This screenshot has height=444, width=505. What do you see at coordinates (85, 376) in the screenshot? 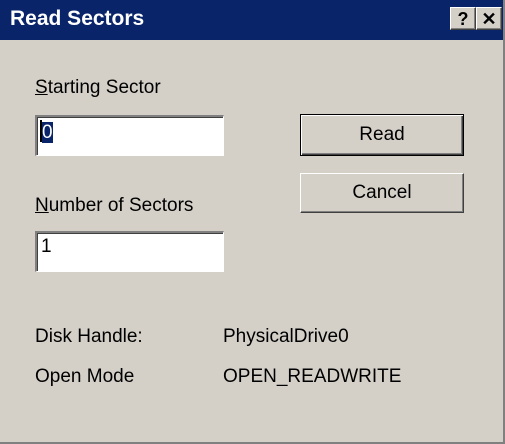
I see `open-mode-label: Open Mode` at bounding box center [85, 376].